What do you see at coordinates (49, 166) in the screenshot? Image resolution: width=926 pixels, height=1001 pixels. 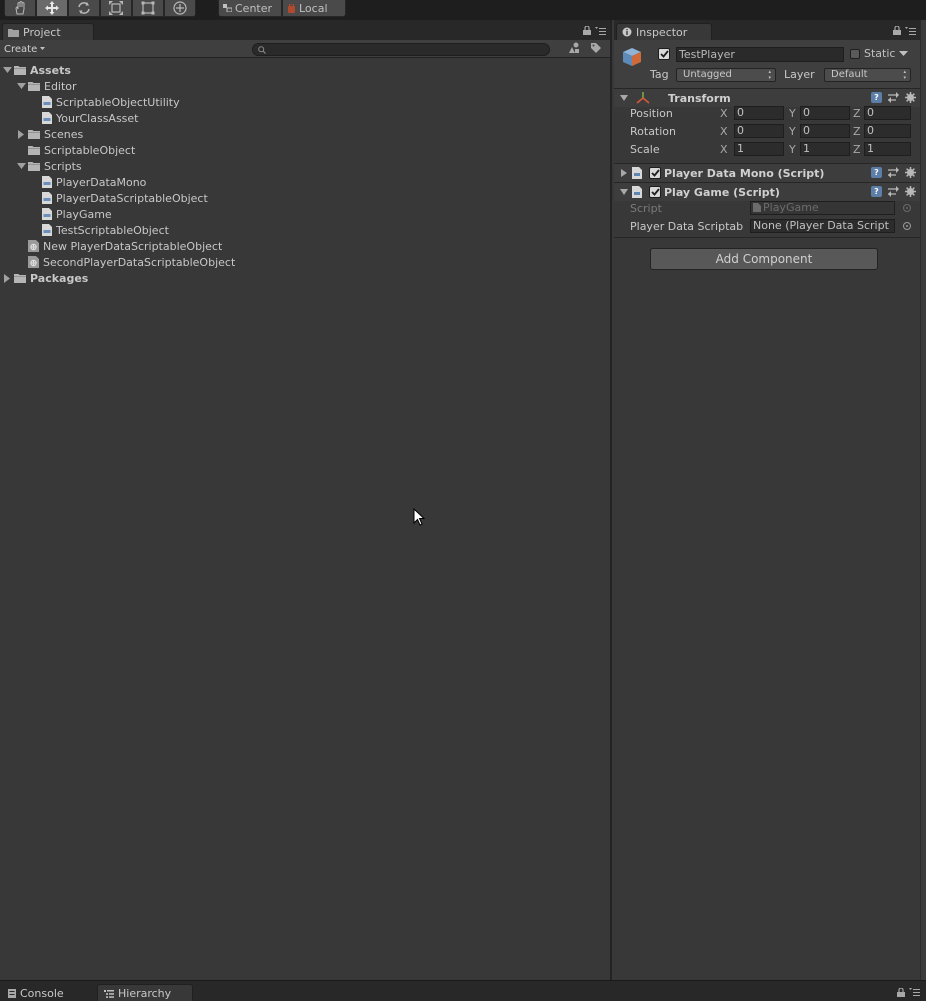 I see `tree-item-scripts: Scripts` at bounding box center [49, 166].